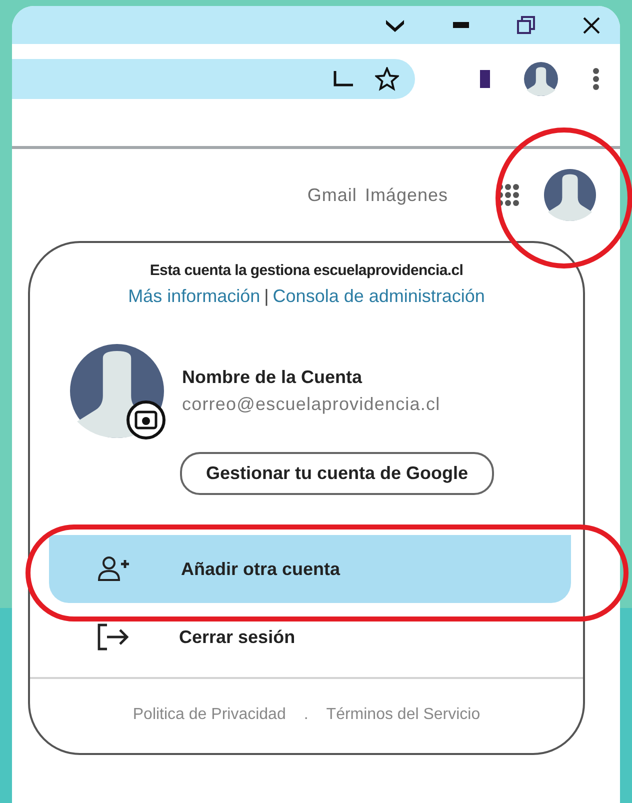 This screenshot has width=632, height=803. What do you see at coordinates (209, 715) in the screenshot?
I see `footer-link: Politica de Privacidad` at bounding box center [209, 715].